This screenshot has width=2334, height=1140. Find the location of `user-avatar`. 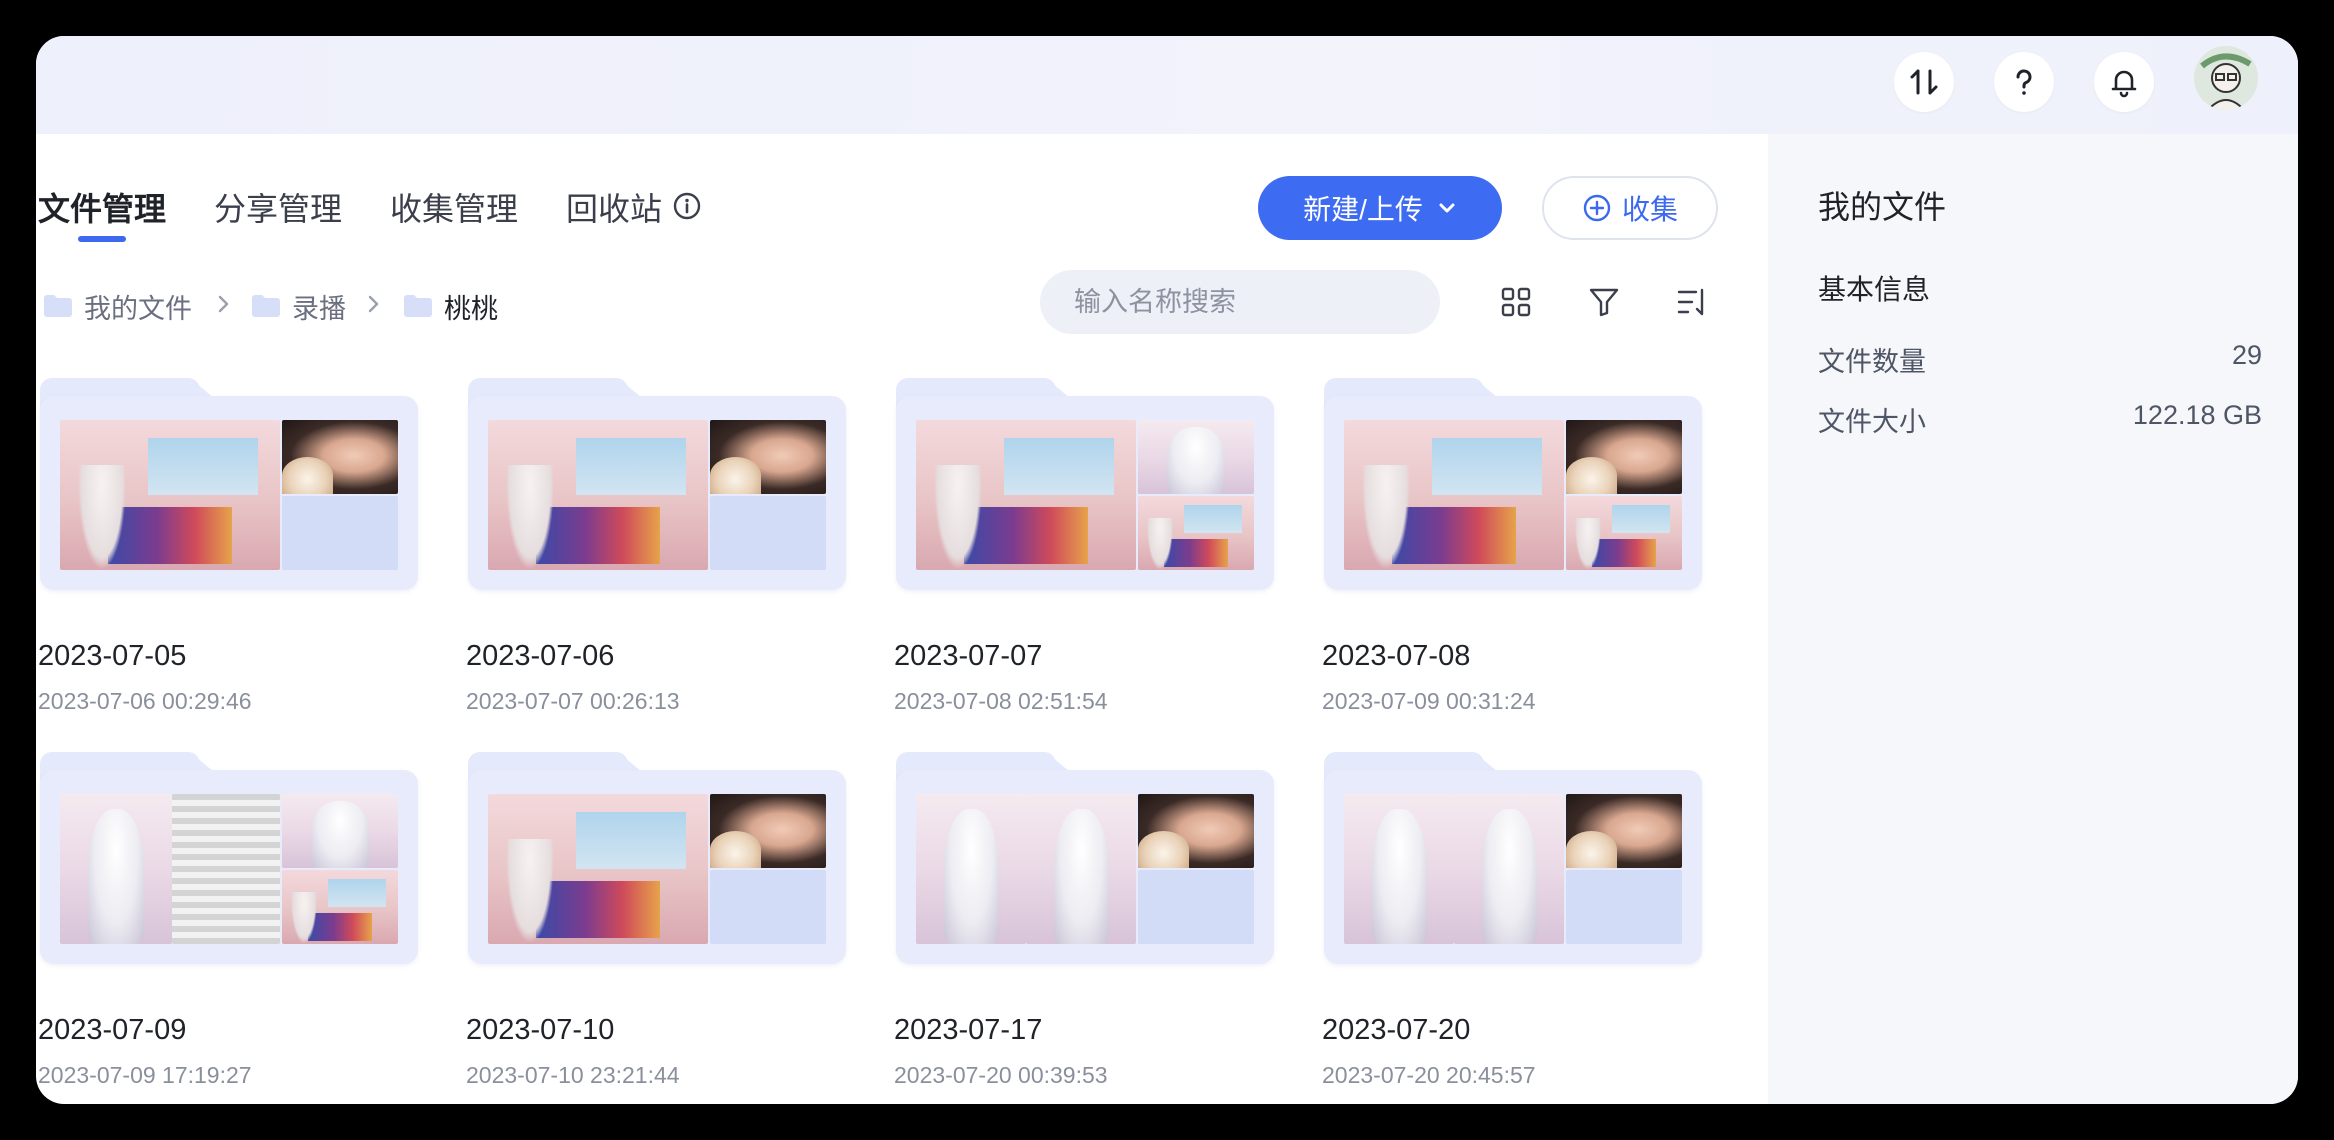

user-avatar is located at coordinates (2226, 78).